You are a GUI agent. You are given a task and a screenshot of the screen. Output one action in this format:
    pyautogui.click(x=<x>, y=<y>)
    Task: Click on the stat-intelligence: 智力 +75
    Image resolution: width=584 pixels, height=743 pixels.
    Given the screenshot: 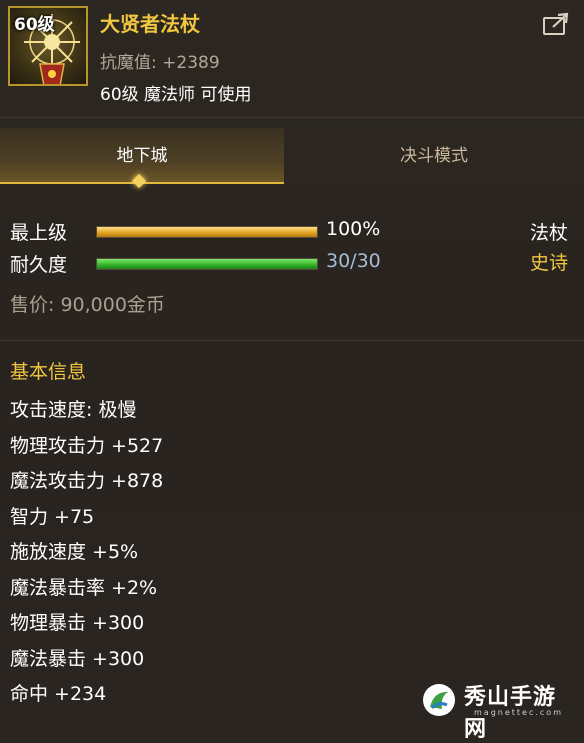 What is the action you would take?
    pyautogui.click(x=52, y=516)
    